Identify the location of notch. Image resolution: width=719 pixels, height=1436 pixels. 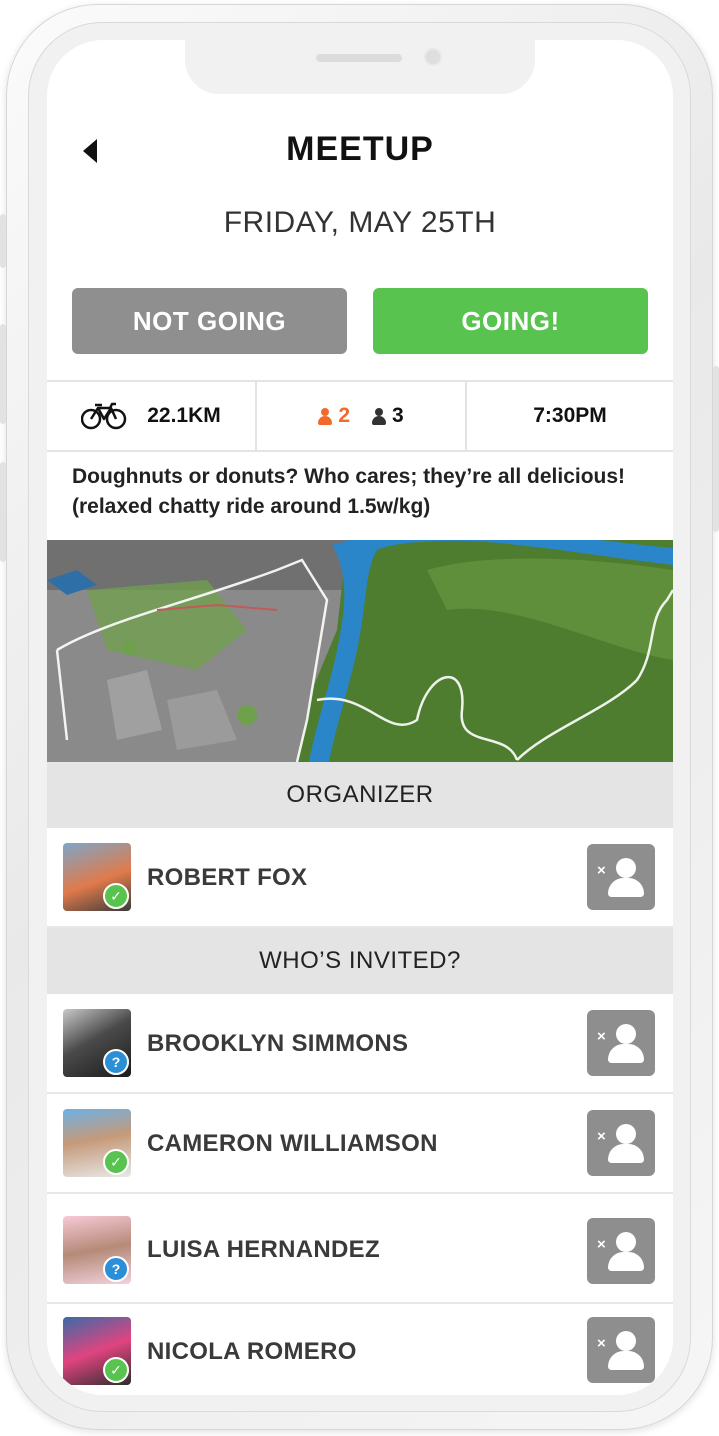
(360, 67).